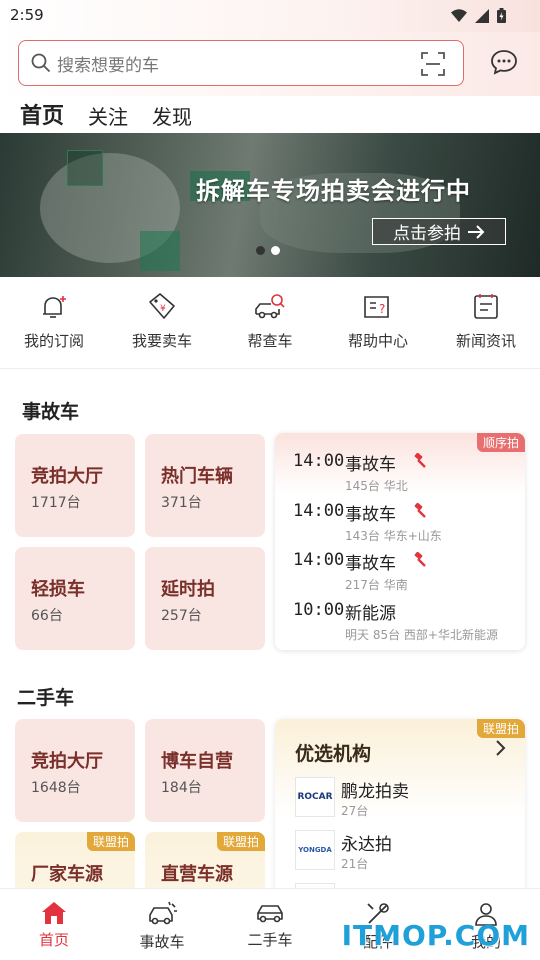 The height and width of the screenshot is (960, 540). Describe the element at coordinates (485, 341) in the screenshot. I see `shortcut-label: 新闻资讯` at that location.